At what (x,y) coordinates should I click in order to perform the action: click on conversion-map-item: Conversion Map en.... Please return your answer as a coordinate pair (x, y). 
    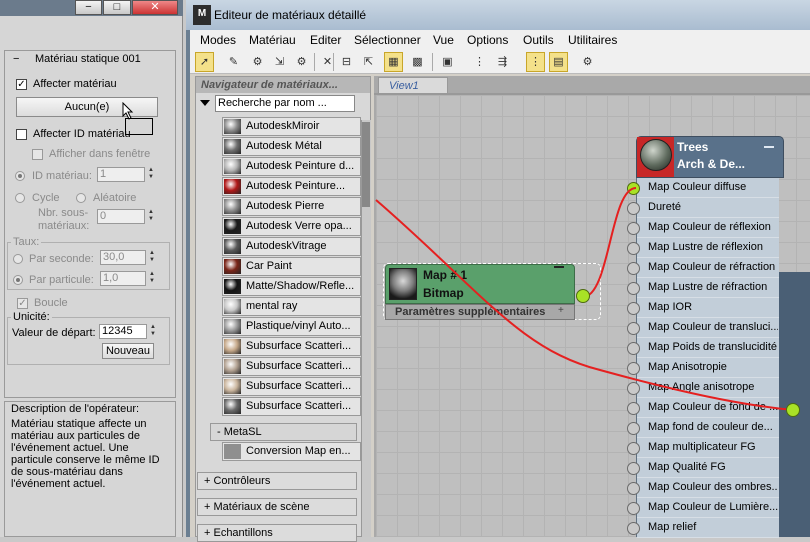
    Looking at the image, I should click on (291, 451).